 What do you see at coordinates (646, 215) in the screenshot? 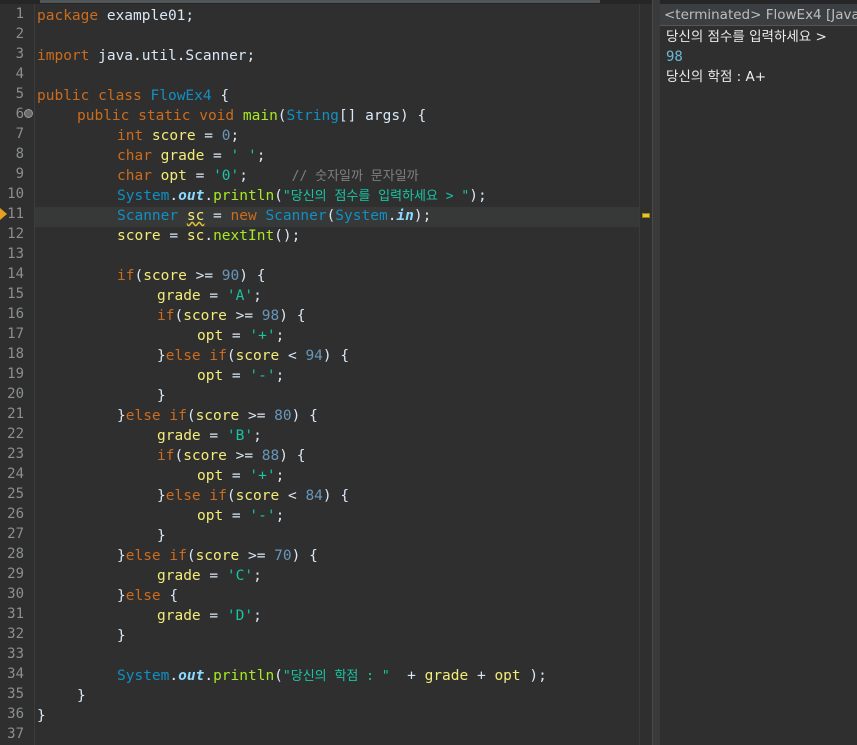
I see `warning-marker-icon` at bounding box center [646, 215].